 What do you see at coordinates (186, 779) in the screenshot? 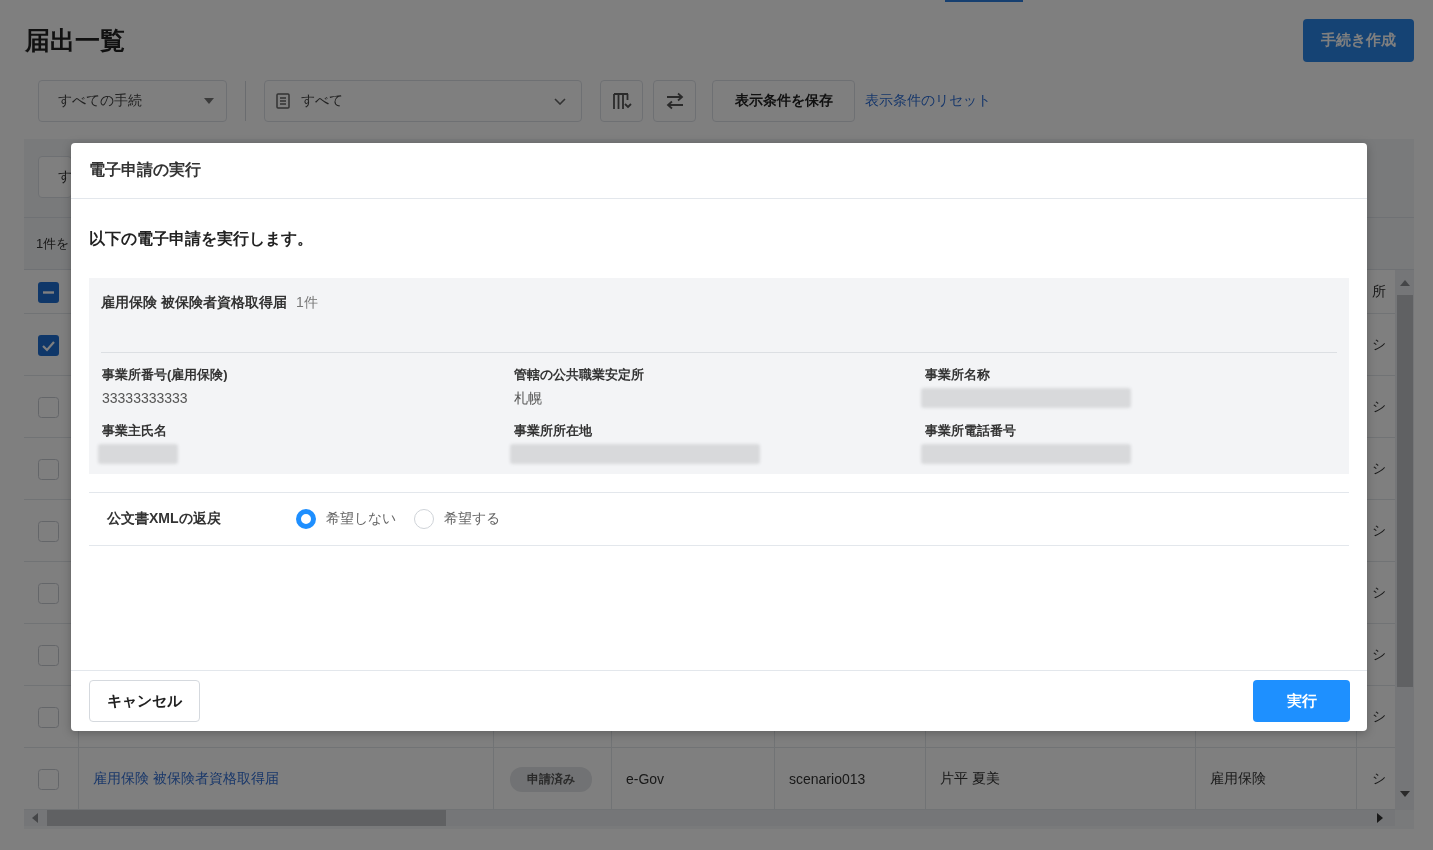
I see `procedure-link: 雇用保険 被保険者資格取得届` at bounding box center [186, 779].